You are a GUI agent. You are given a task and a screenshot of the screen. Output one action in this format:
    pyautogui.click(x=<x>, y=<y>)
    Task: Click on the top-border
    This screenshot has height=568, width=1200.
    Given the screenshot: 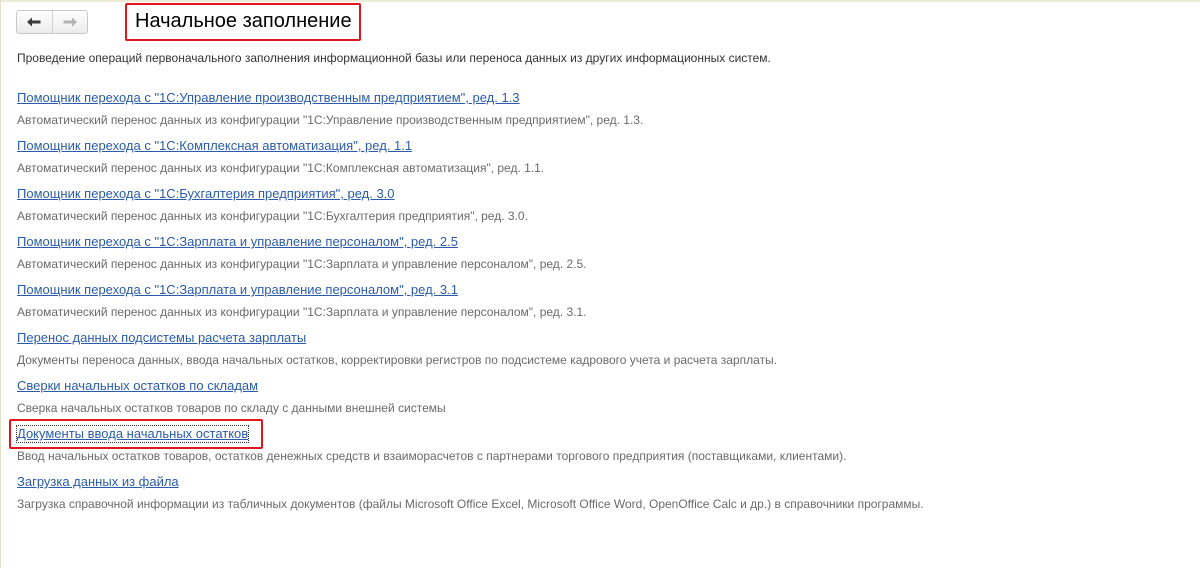 What is the action you would take?
    pyautogui.click(x=600, y=1)
    